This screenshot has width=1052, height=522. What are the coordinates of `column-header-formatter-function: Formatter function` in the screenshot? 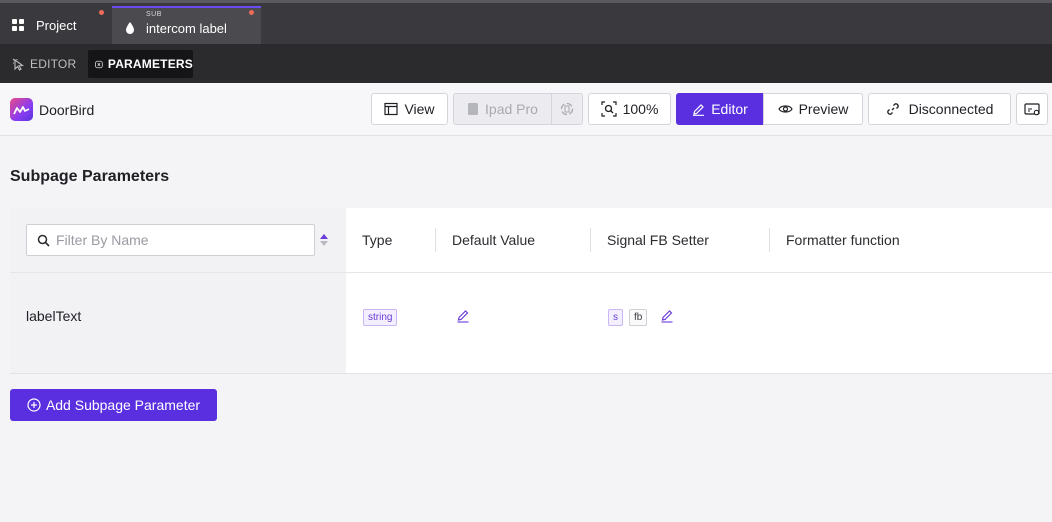 It's located at (843, 240).